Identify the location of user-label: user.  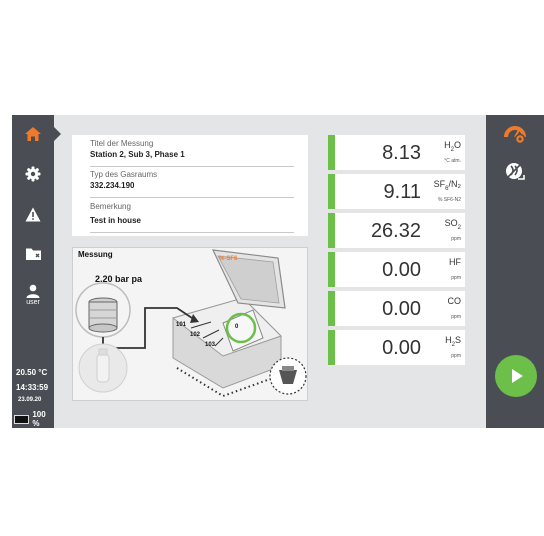
(33, 302).